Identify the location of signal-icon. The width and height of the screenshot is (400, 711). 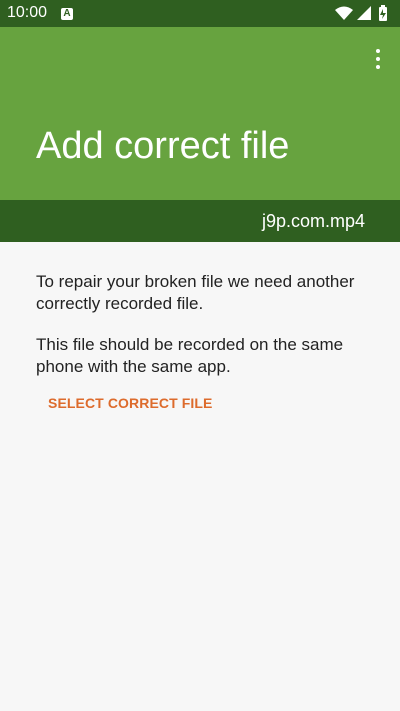
(364, 13).